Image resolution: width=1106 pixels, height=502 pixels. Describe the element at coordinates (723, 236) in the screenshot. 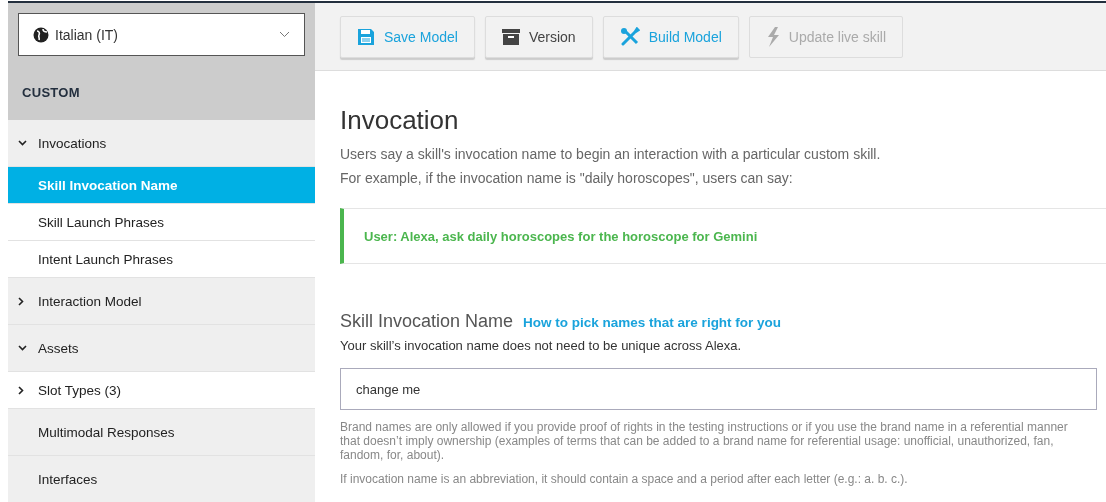

I see `example-callout: User: Alexa, ask daily horoscopes for the horoscope for Gemini` at that location.